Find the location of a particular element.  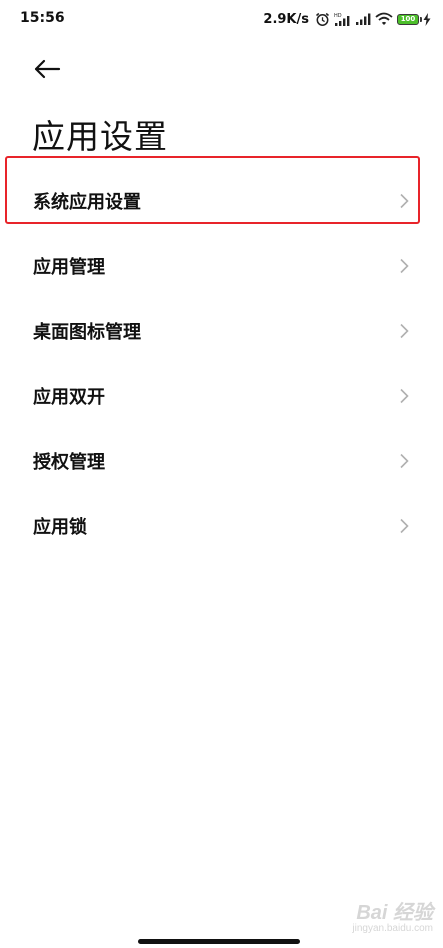

menu-item-label: 应用锁 is located at coordinates (60, 527).